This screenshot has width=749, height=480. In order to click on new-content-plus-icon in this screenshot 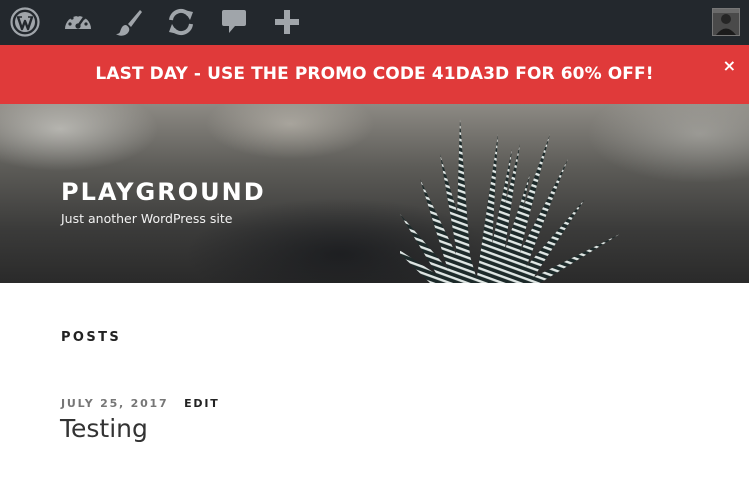, I will do `click(287, 22)`.